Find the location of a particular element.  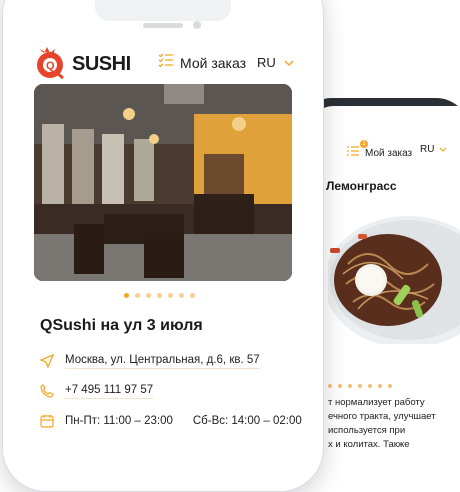

app-header: Q SUSHI Мой заказ RU is located at coordinates (167, 63).